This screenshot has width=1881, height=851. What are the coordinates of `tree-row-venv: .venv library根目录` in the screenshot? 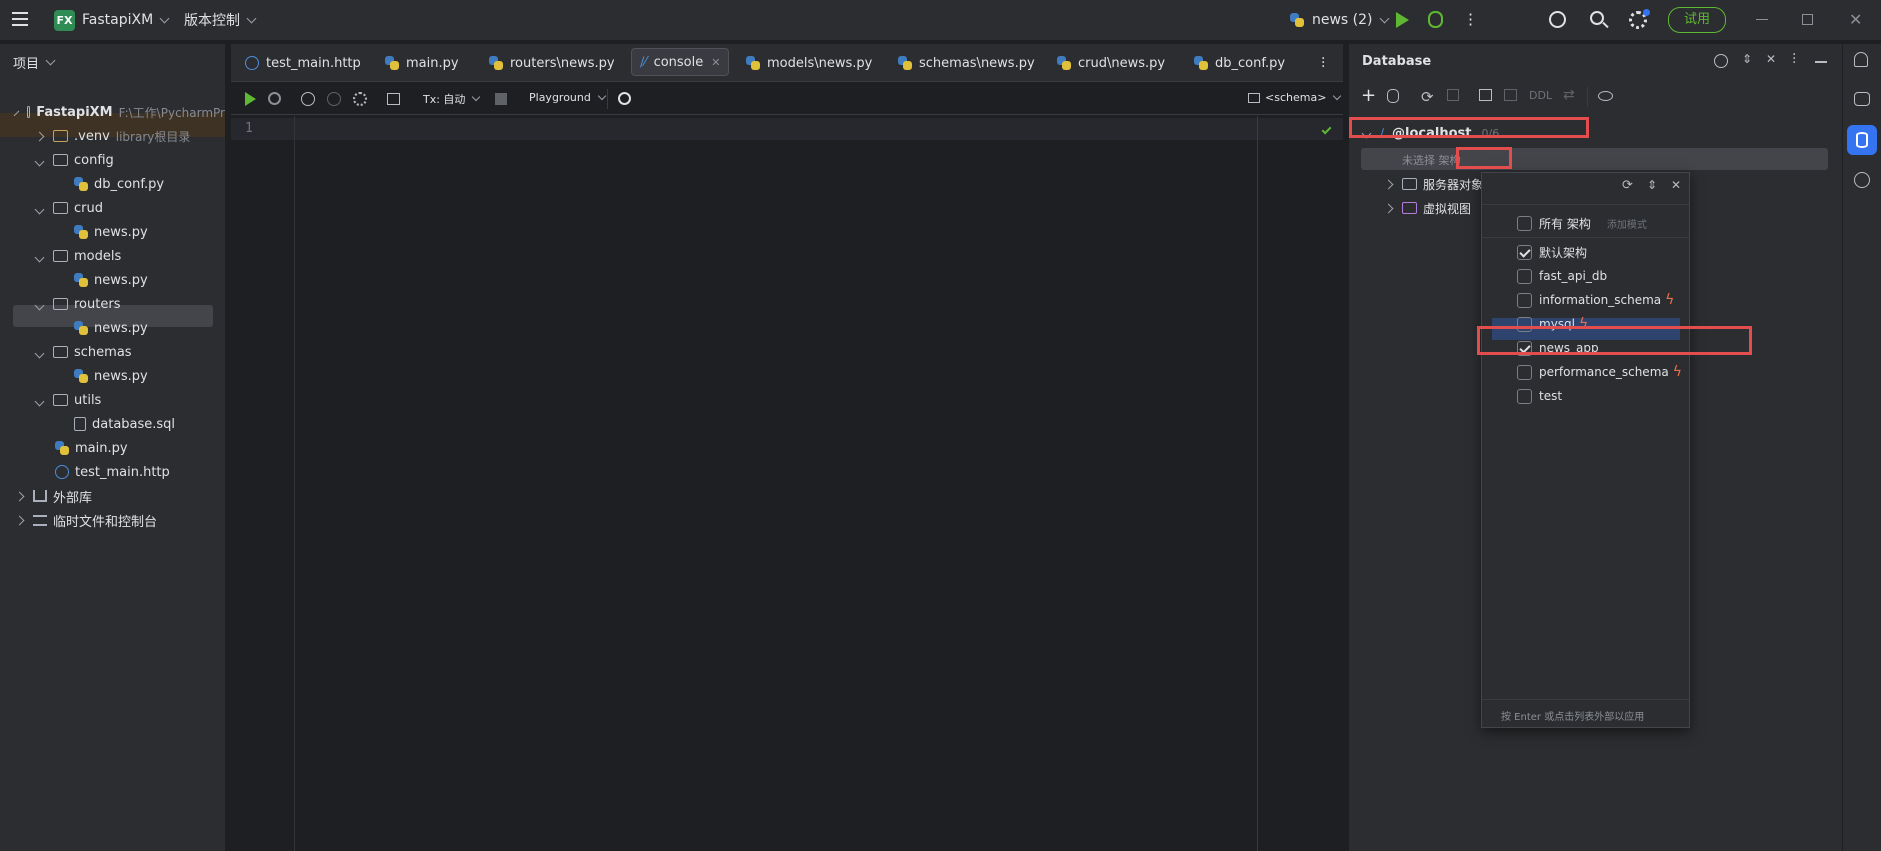 It's located at (112, 136).